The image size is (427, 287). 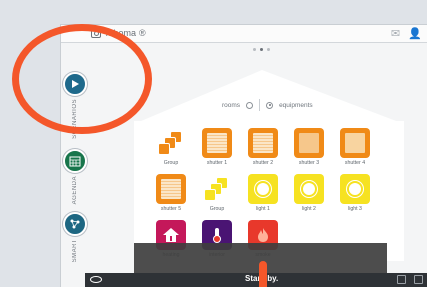 I want to click on device-light-3: light 3, so click(x=355, y=195).